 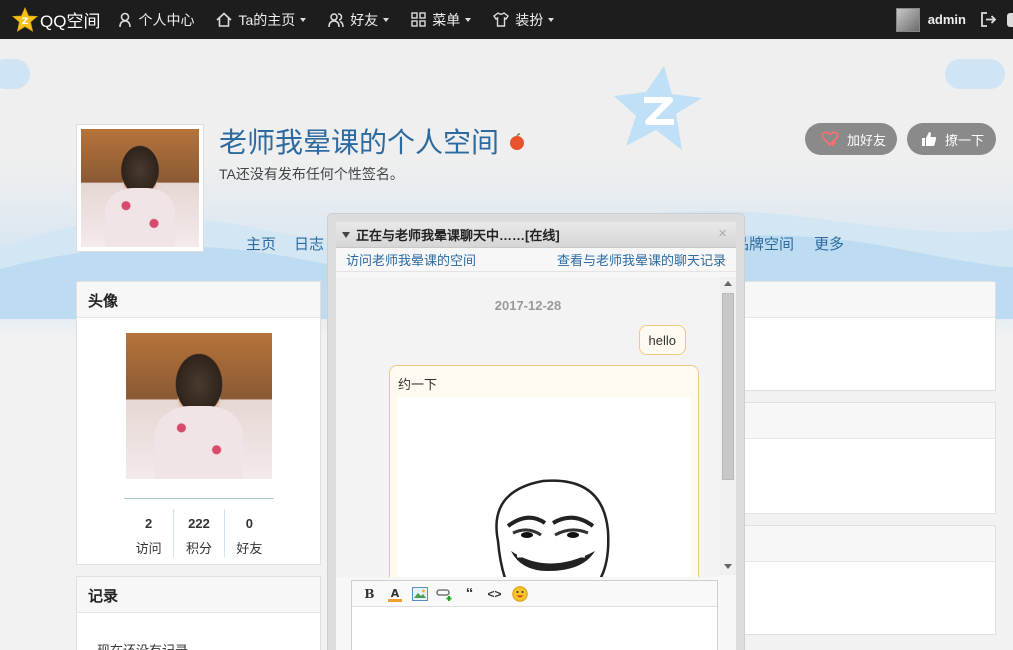 I want to click on username: admin, so click(x=947, y=19).